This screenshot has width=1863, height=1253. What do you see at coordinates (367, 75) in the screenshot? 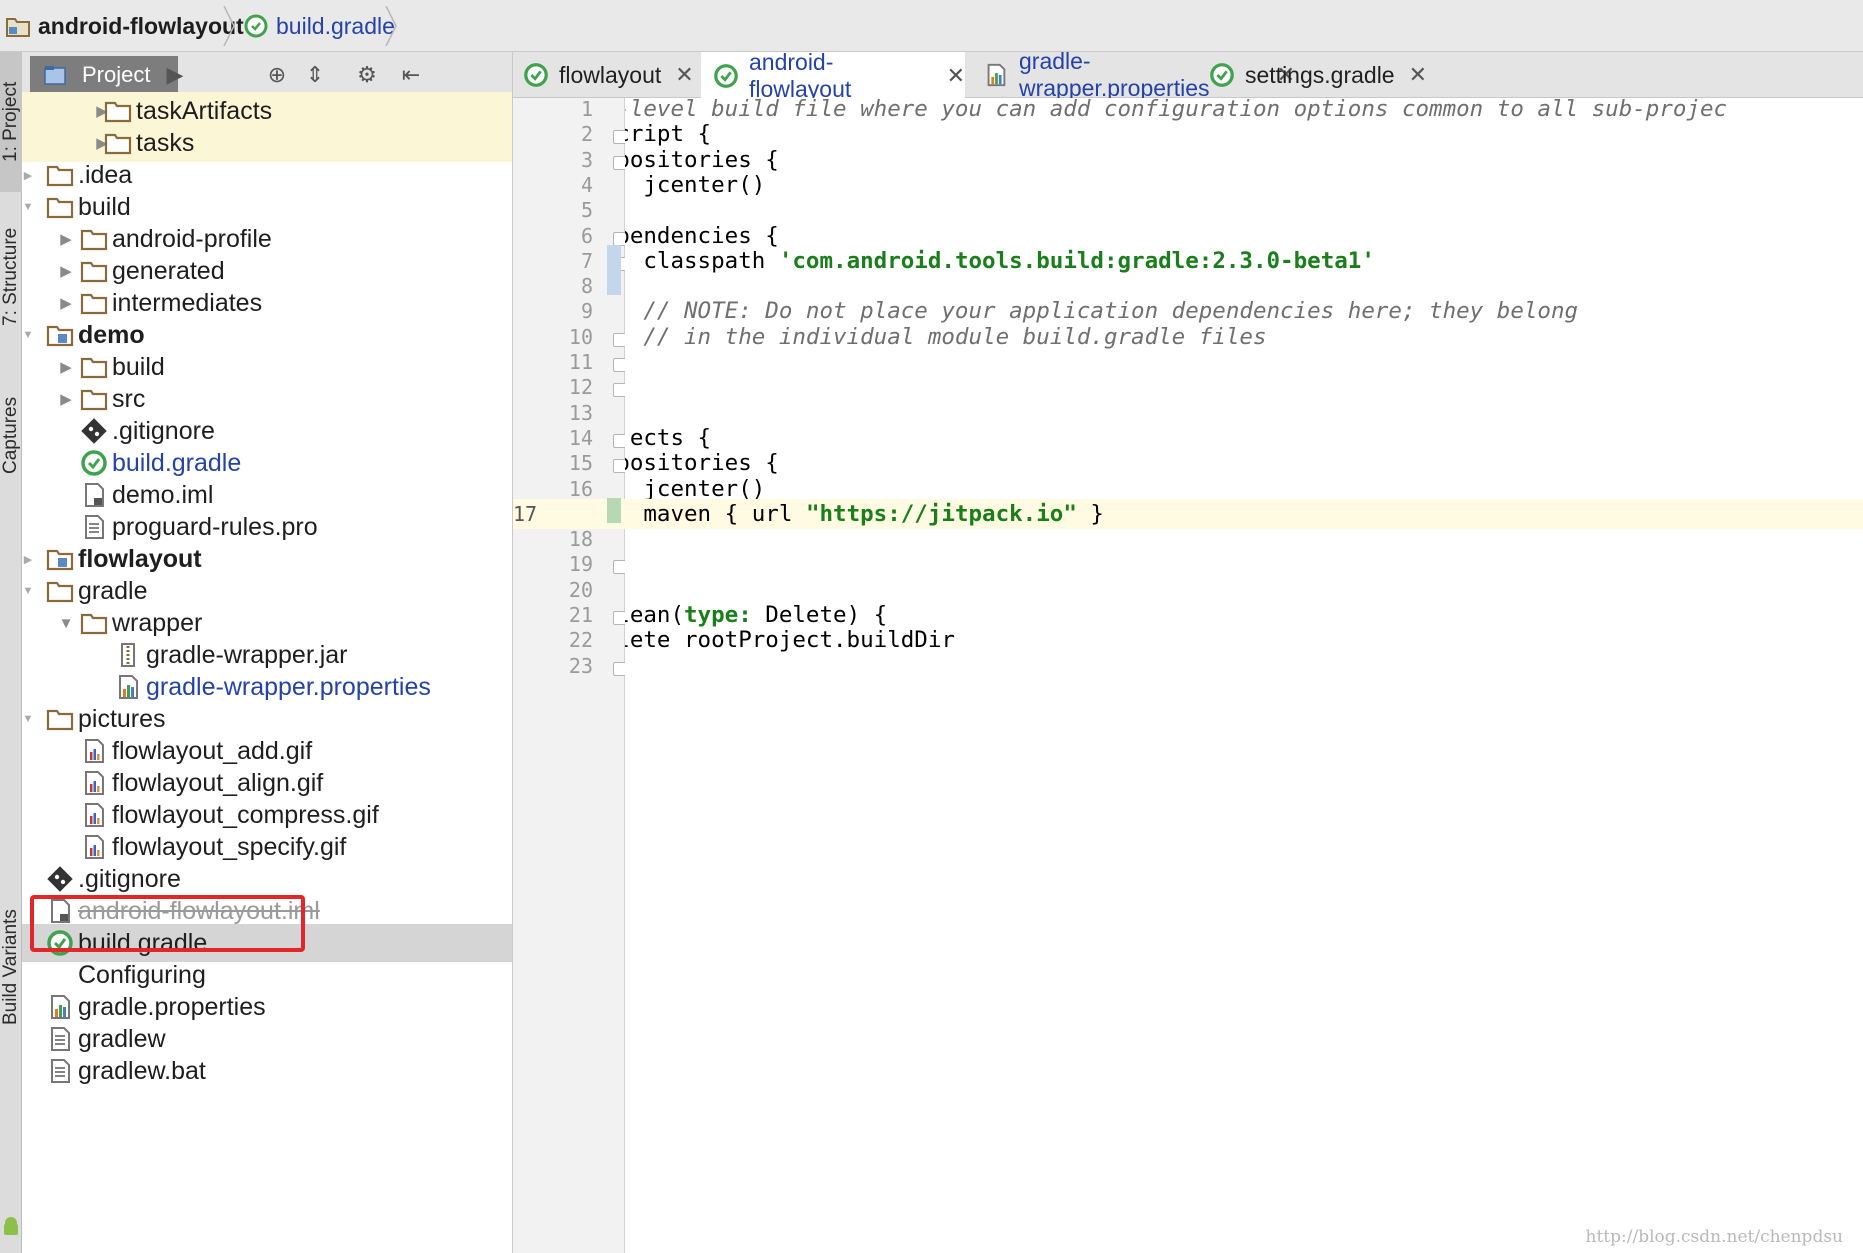
I see `gear-icon: ⚙` at bounding box center [367, 75].